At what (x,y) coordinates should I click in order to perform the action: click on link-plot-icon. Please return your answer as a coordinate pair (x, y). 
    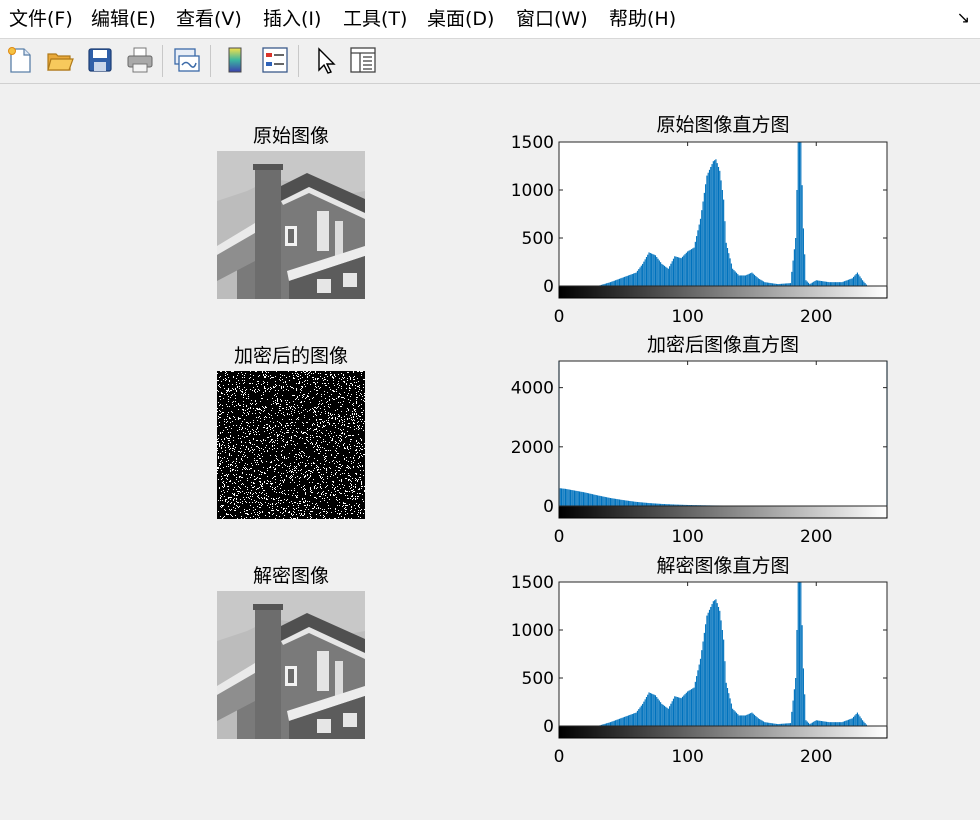
    Looking at the image, I should click on (187, 60).